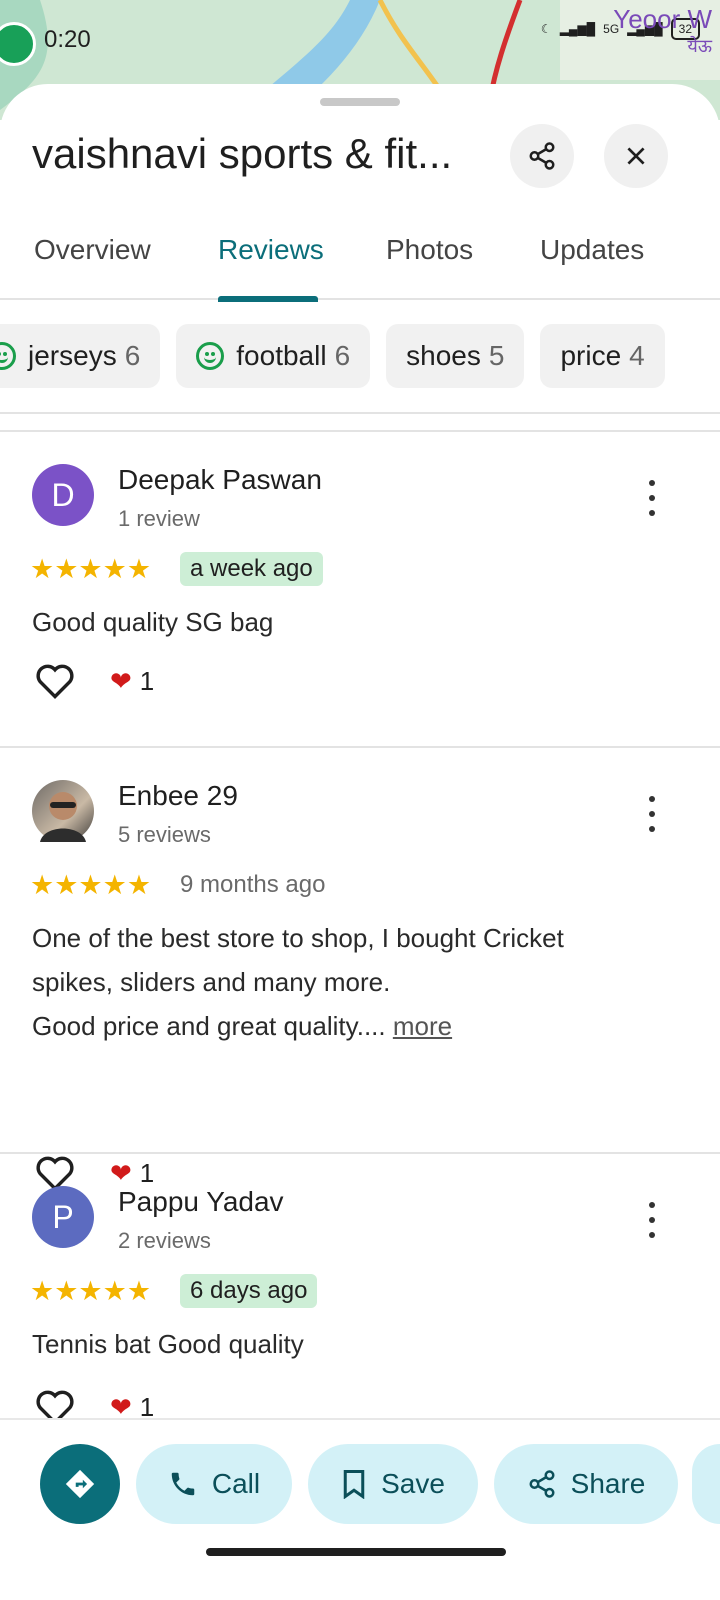 The width and height of the screenshot is (720, 1600). Describe the element at coordinates (164, 1240) in the screenshot. I see `reviewer-review-count: 2 reviews` at that location.